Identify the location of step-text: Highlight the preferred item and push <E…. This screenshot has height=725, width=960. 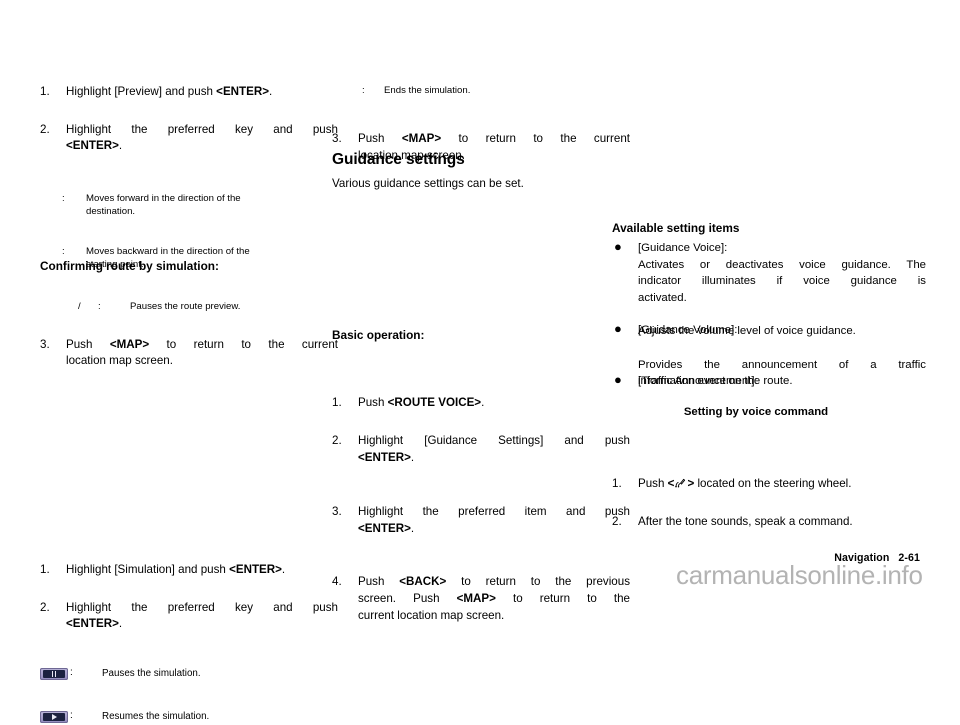
(494, 520).